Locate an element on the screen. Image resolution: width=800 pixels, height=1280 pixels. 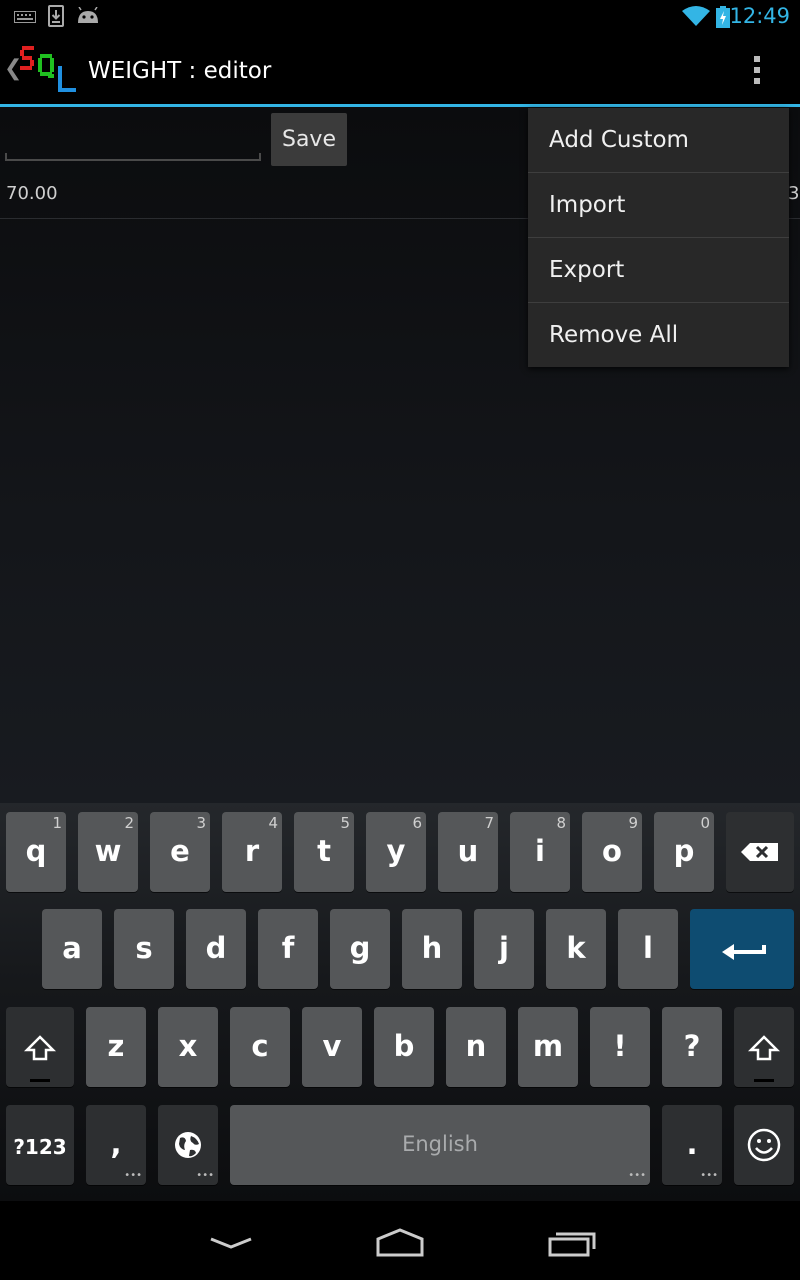
key-label: i is located at coordinates (540, 851).